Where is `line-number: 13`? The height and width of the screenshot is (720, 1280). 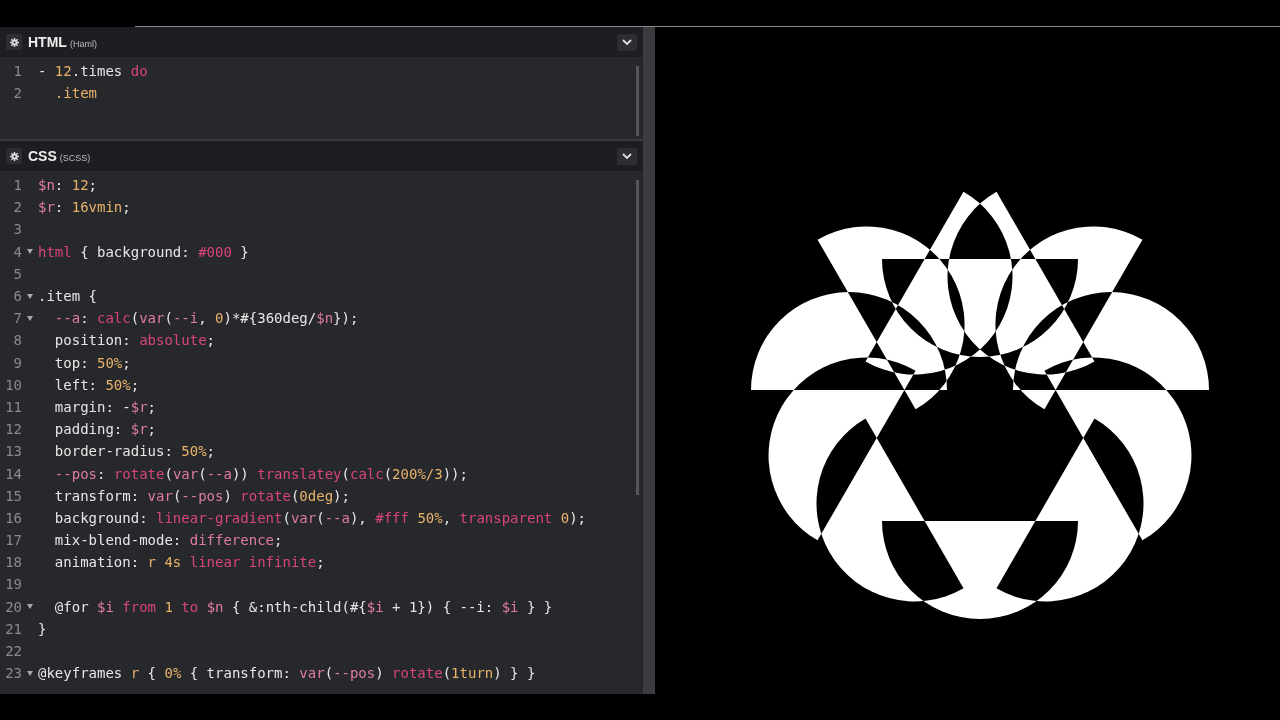
line-number: 13 is located at coordinates (13, 451).